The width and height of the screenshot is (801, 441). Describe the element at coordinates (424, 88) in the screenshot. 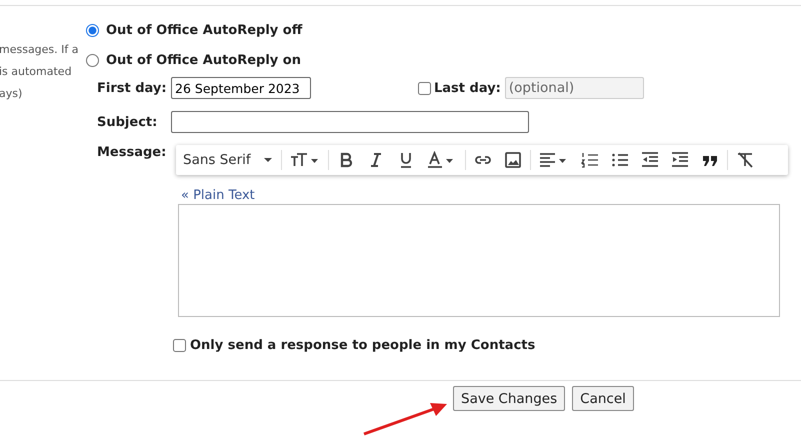

I see `last-day-checkbox` at that location.